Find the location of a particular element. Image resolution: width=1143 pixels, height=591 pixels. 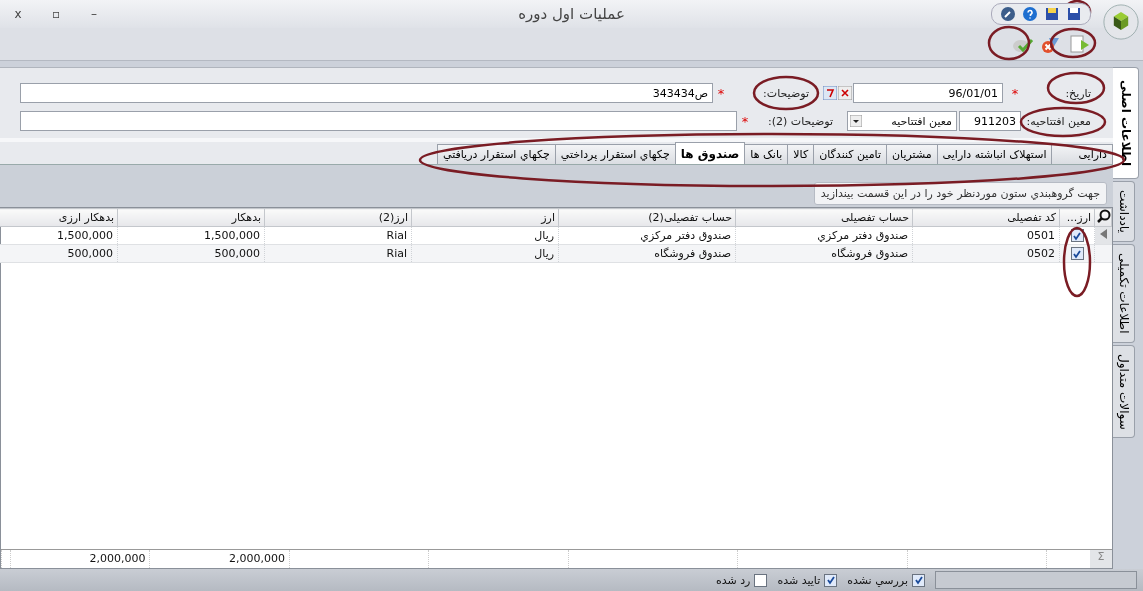

filter-label: بررسي نشده is located at coordinates (877, 580).